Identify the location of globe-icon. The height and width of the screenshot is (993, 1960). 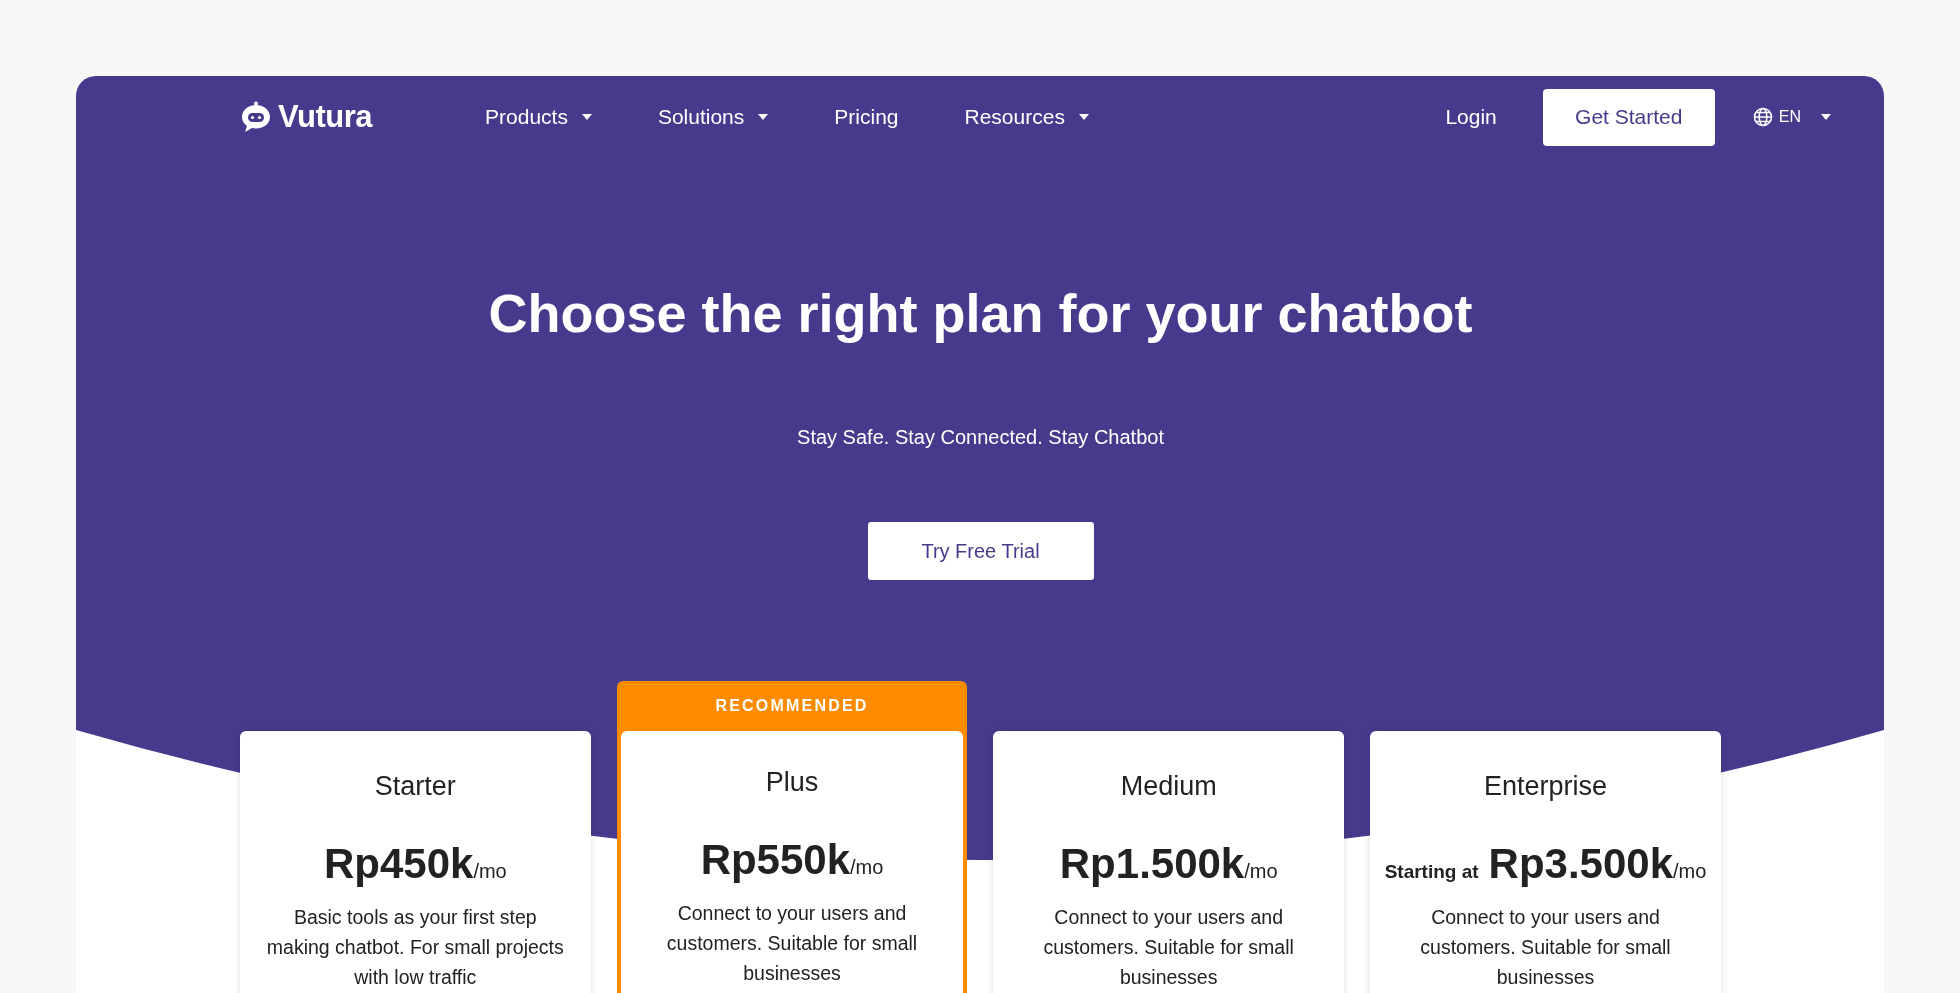
(1762, 117).